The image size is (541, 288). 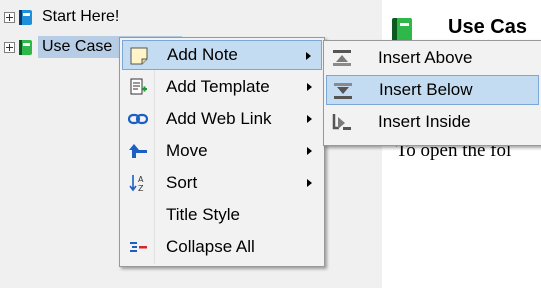 What do you see at coordinates (222, 87) in the screenshot?
I see `menu-item-add-template: Add Template` at bounding box center [222, 87].